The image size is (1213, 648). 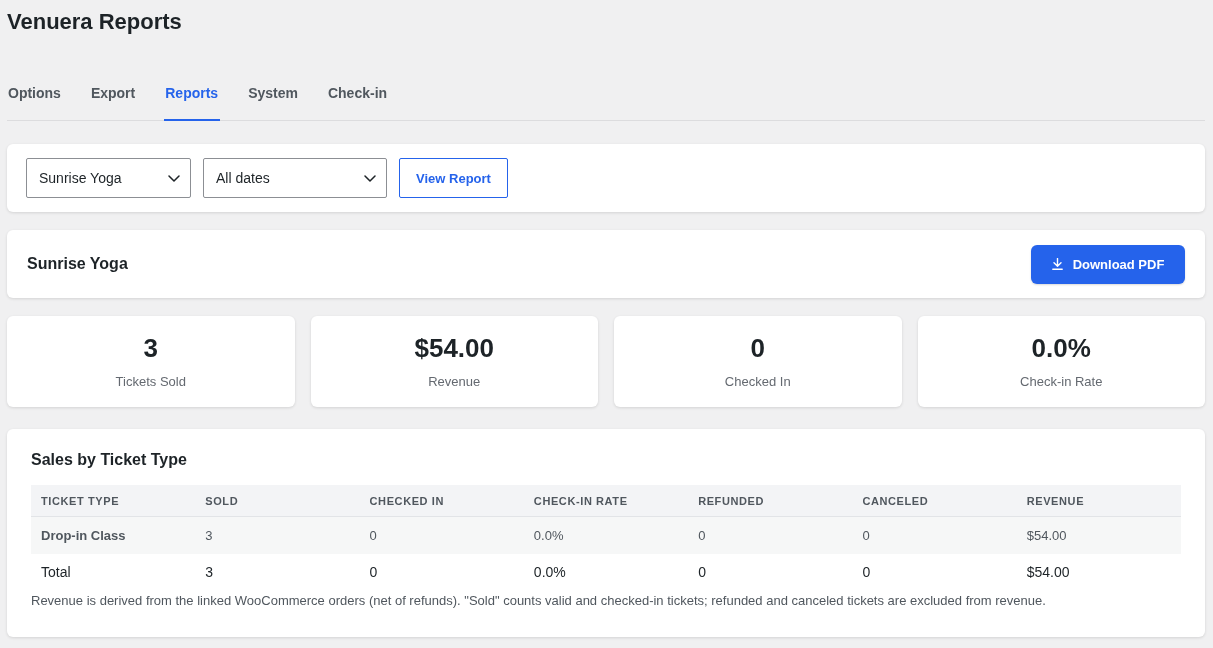 I want to click on section-title: Sales by Ticket Type, so click(x=109, y=460).